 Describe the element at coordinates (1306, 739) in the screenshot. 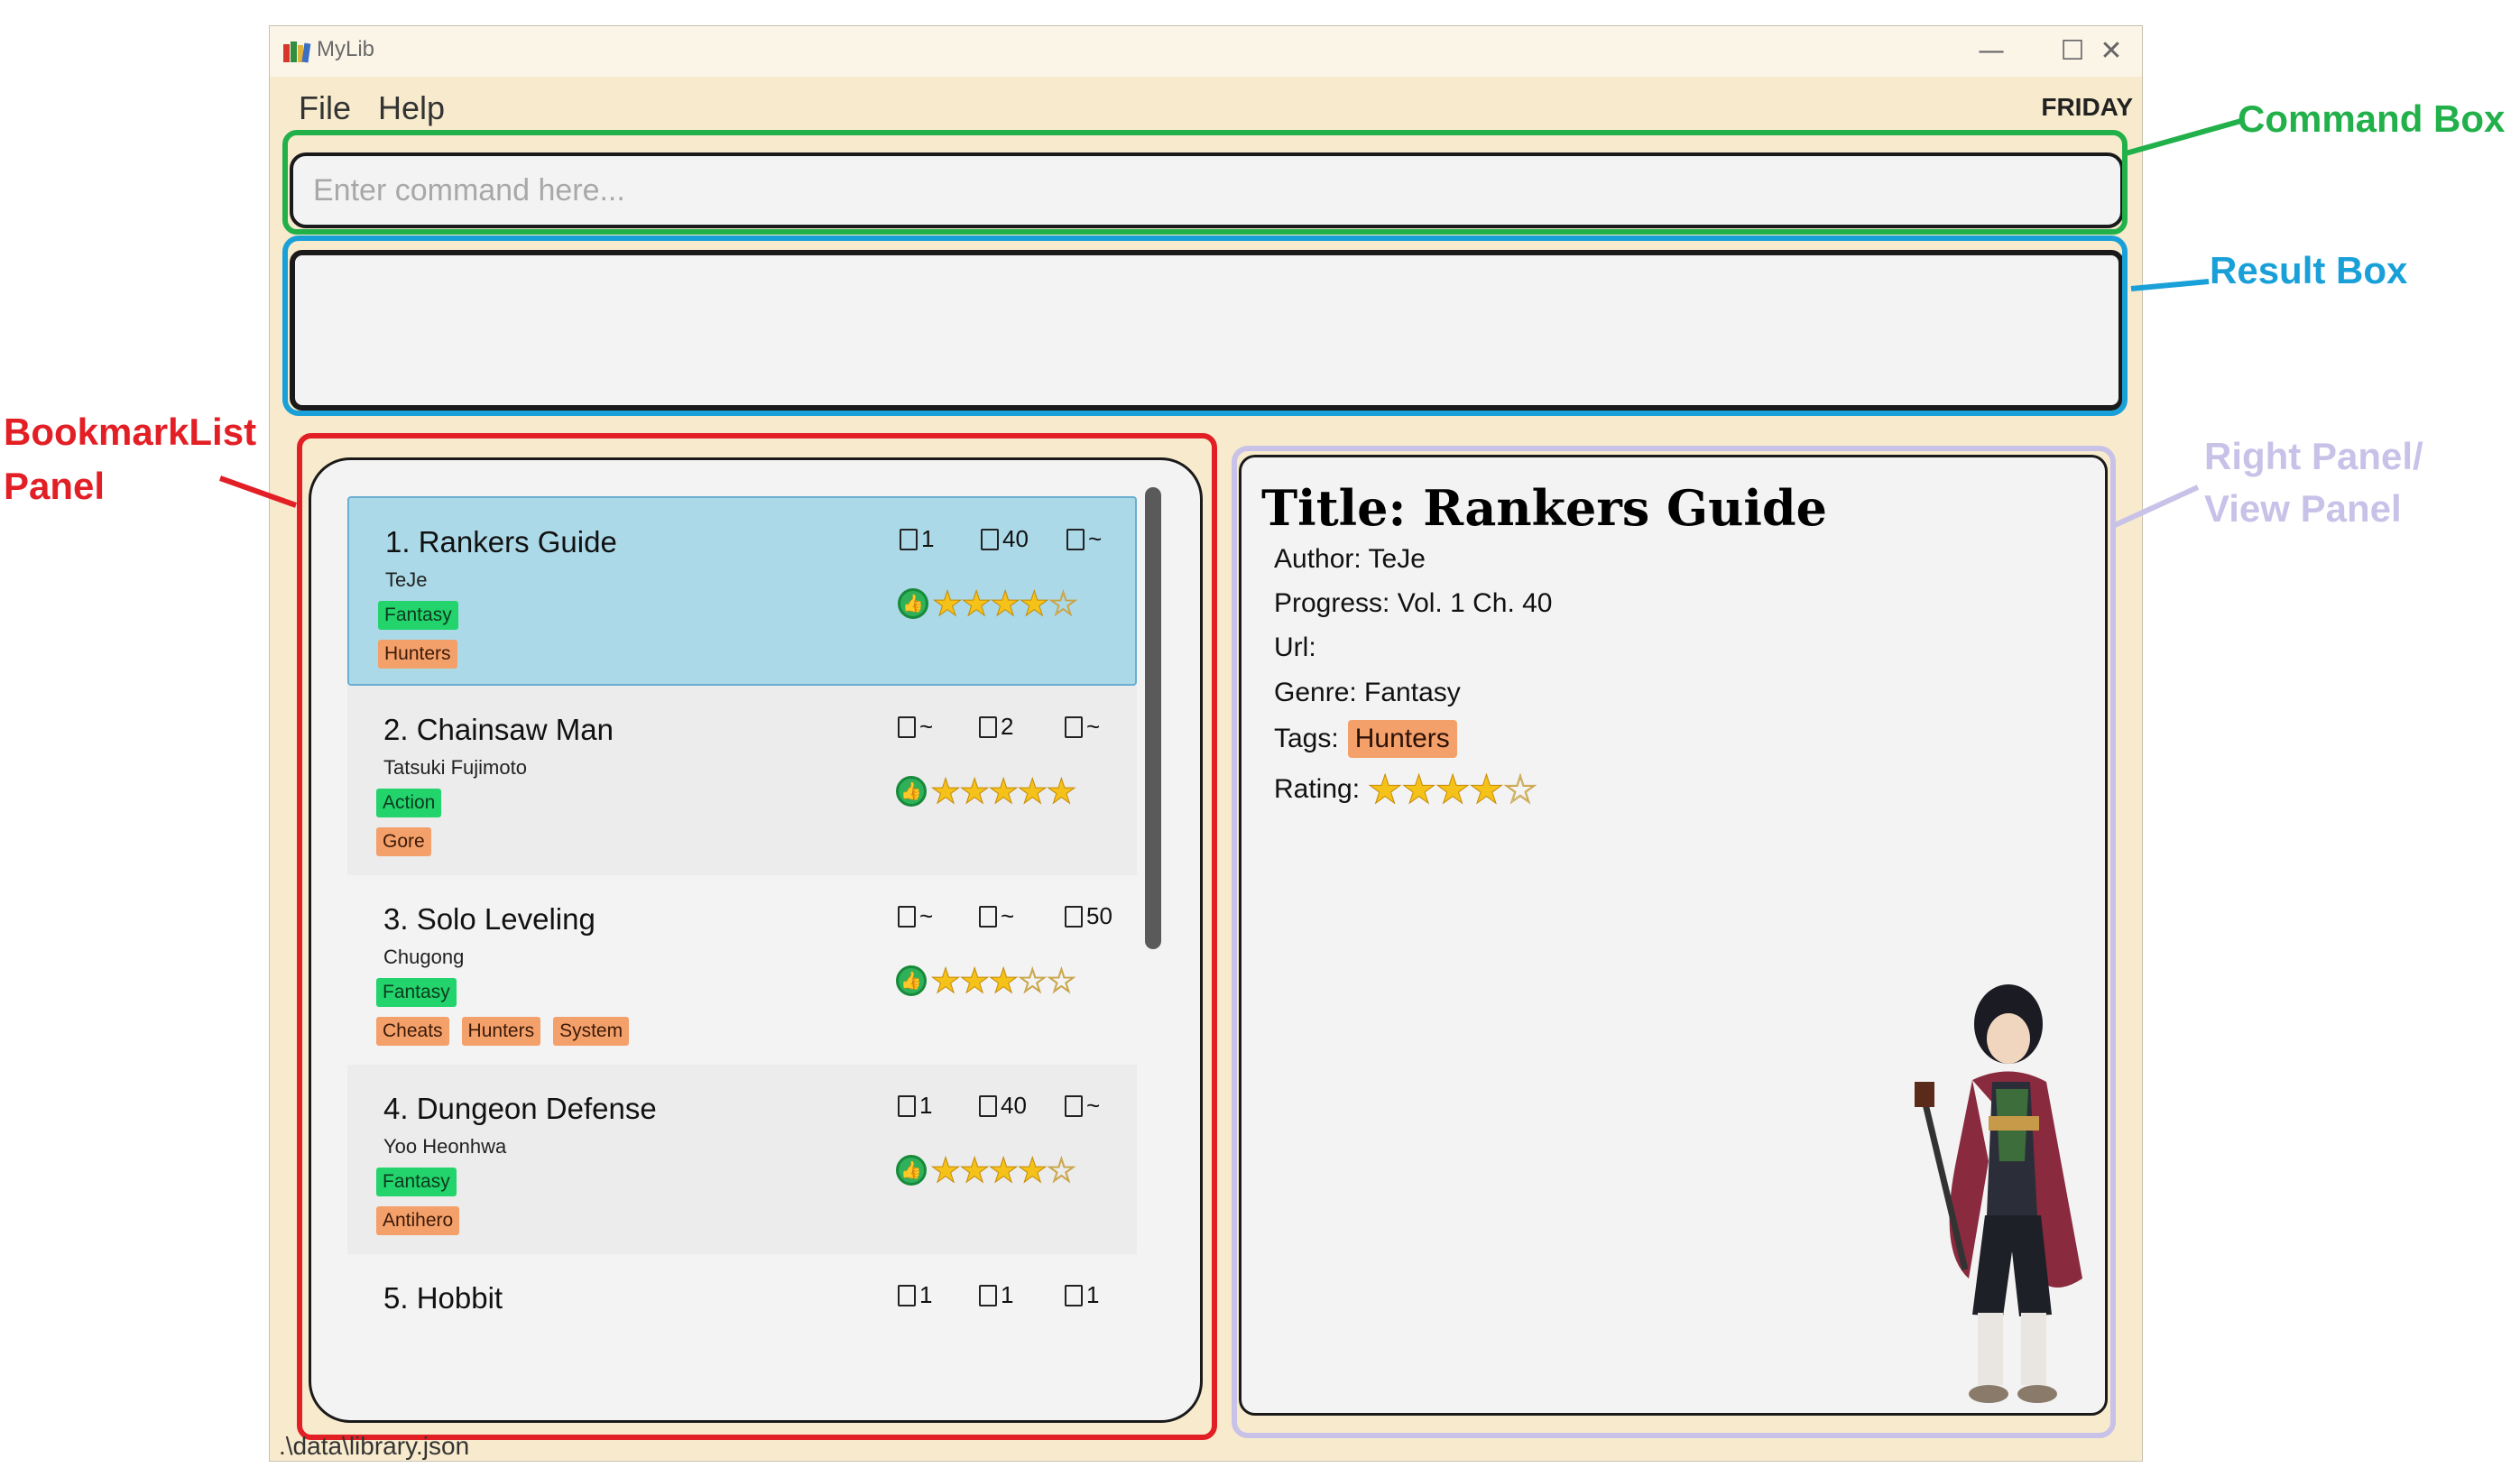

I see `view-tags-label: Tags:` at that location.